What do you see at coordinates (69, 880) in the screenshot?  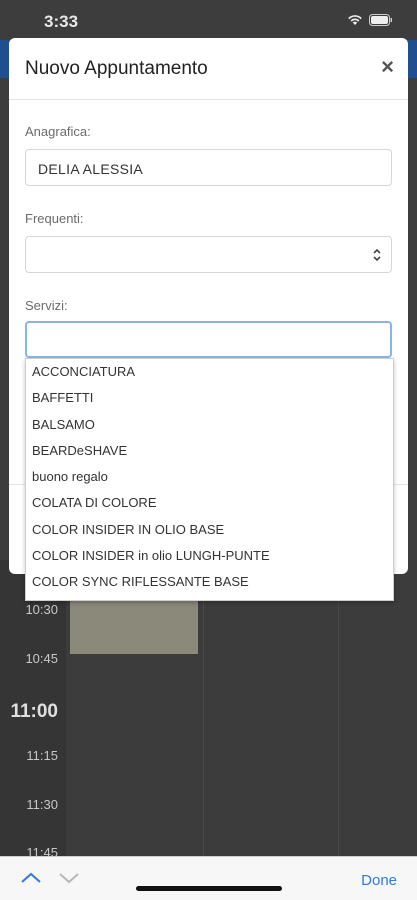 I see `chevron-down-icon` at bounding box center [69, 880].